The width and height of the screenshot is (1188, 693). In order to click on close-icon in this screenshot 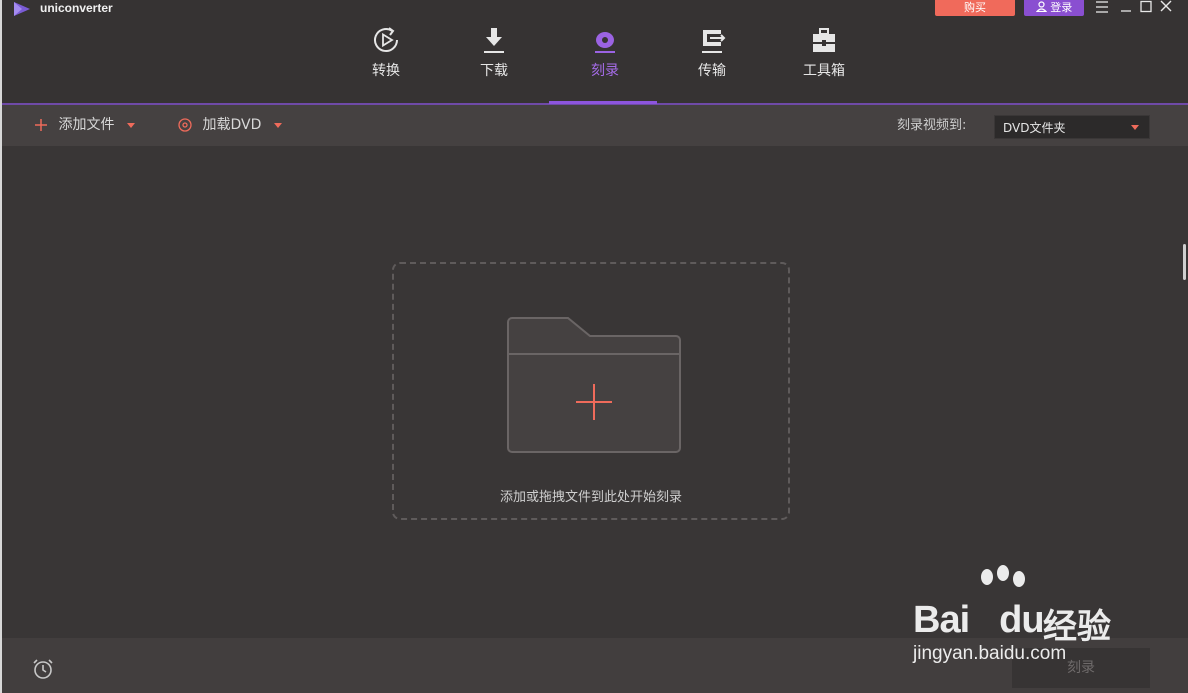, I will do `click(1166, 7)`.